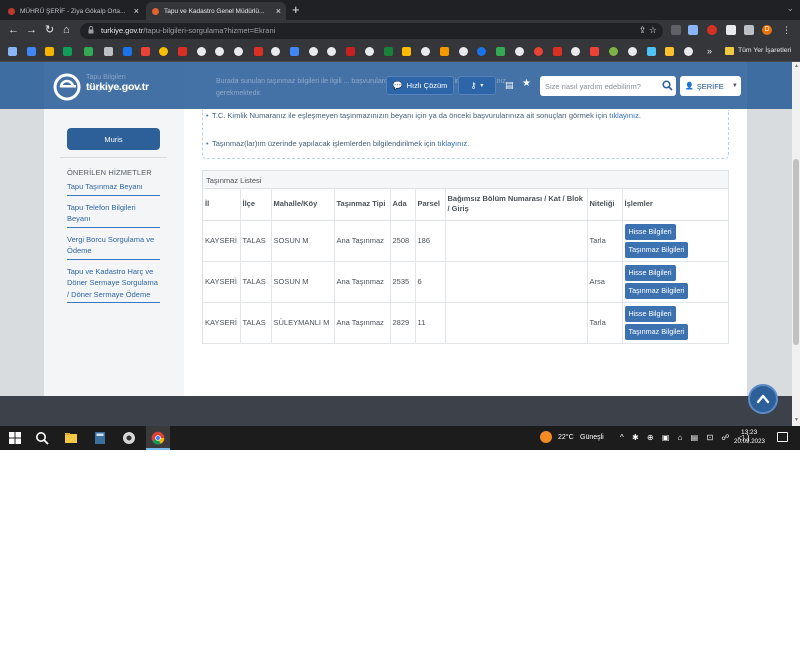 Image resolution: width=800 pixels, height=665 pixels. What do you see at coordinates (454, 143) in the screenshot?
I see `info-link-bilgilendirme: tıklayınız.` at bounding box center [454, 143].